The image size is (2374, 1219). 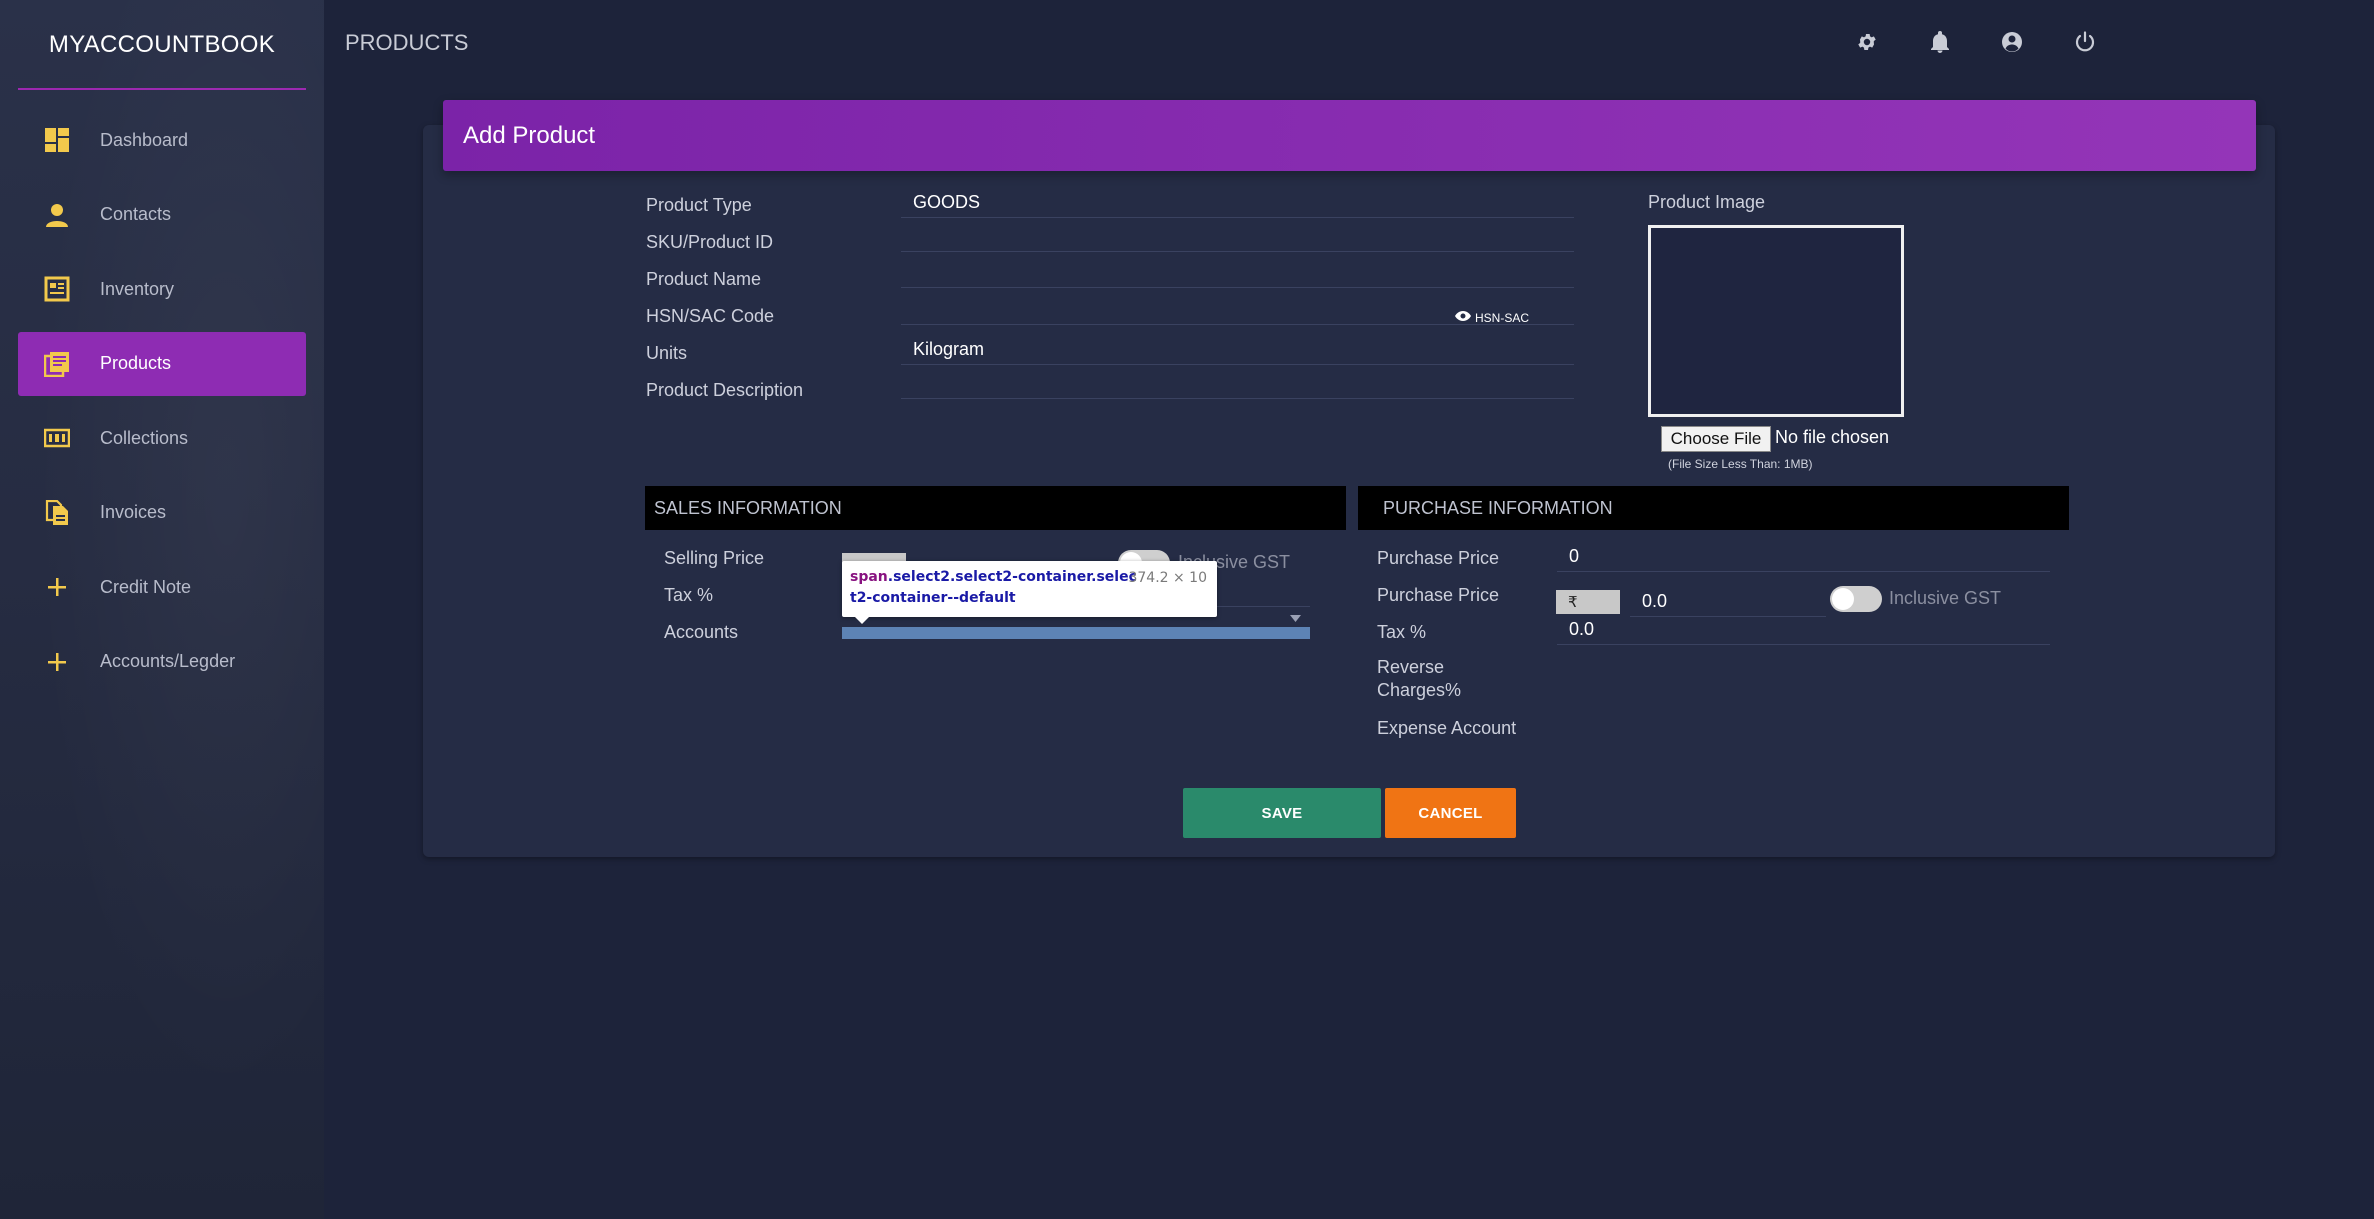 I want to click on person-icon, so click(x=57, y=215).